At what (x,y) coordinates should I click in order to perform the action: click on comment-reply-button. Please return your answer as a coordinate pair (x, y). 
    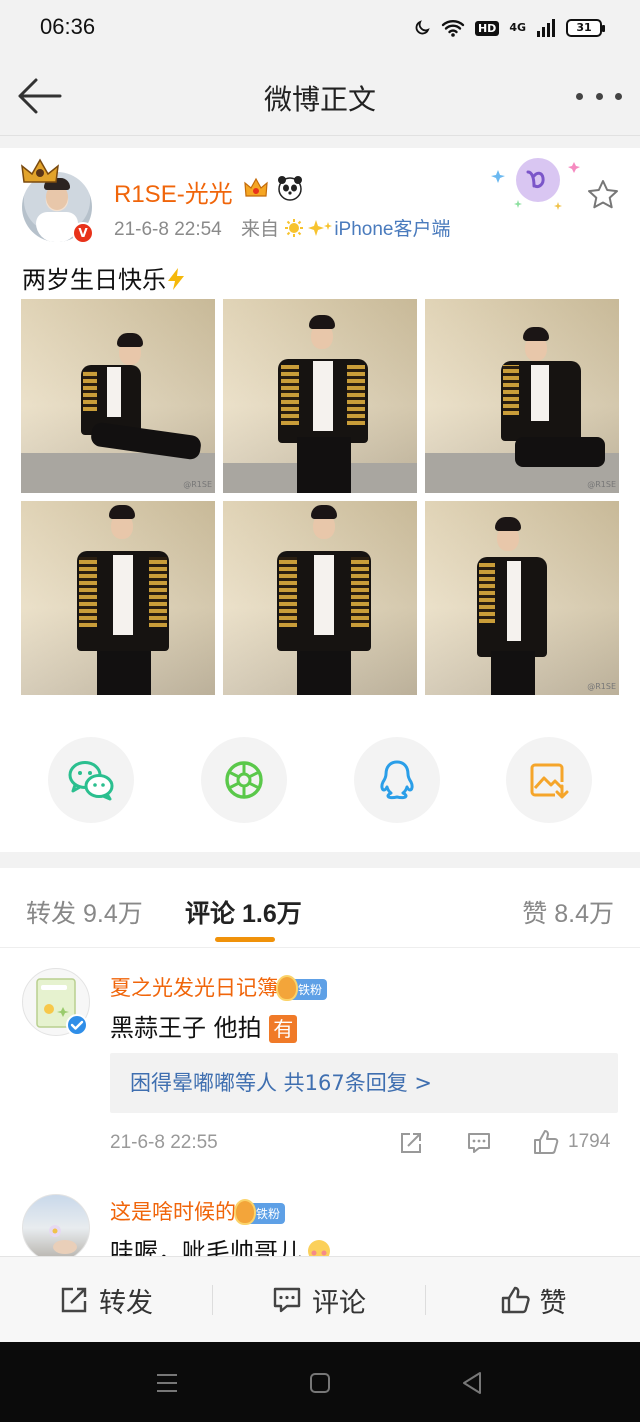
    Looking at the image, I should click on (479, 1143).